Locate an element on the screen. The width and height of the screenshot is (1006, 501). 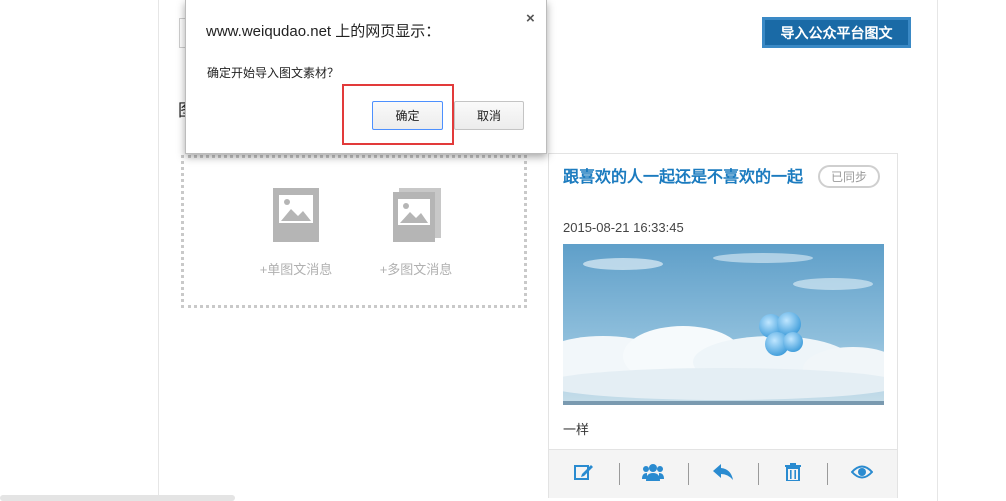
create-material-box: +单图文消息 +多图文消息 is located at coordinates (354, 231).